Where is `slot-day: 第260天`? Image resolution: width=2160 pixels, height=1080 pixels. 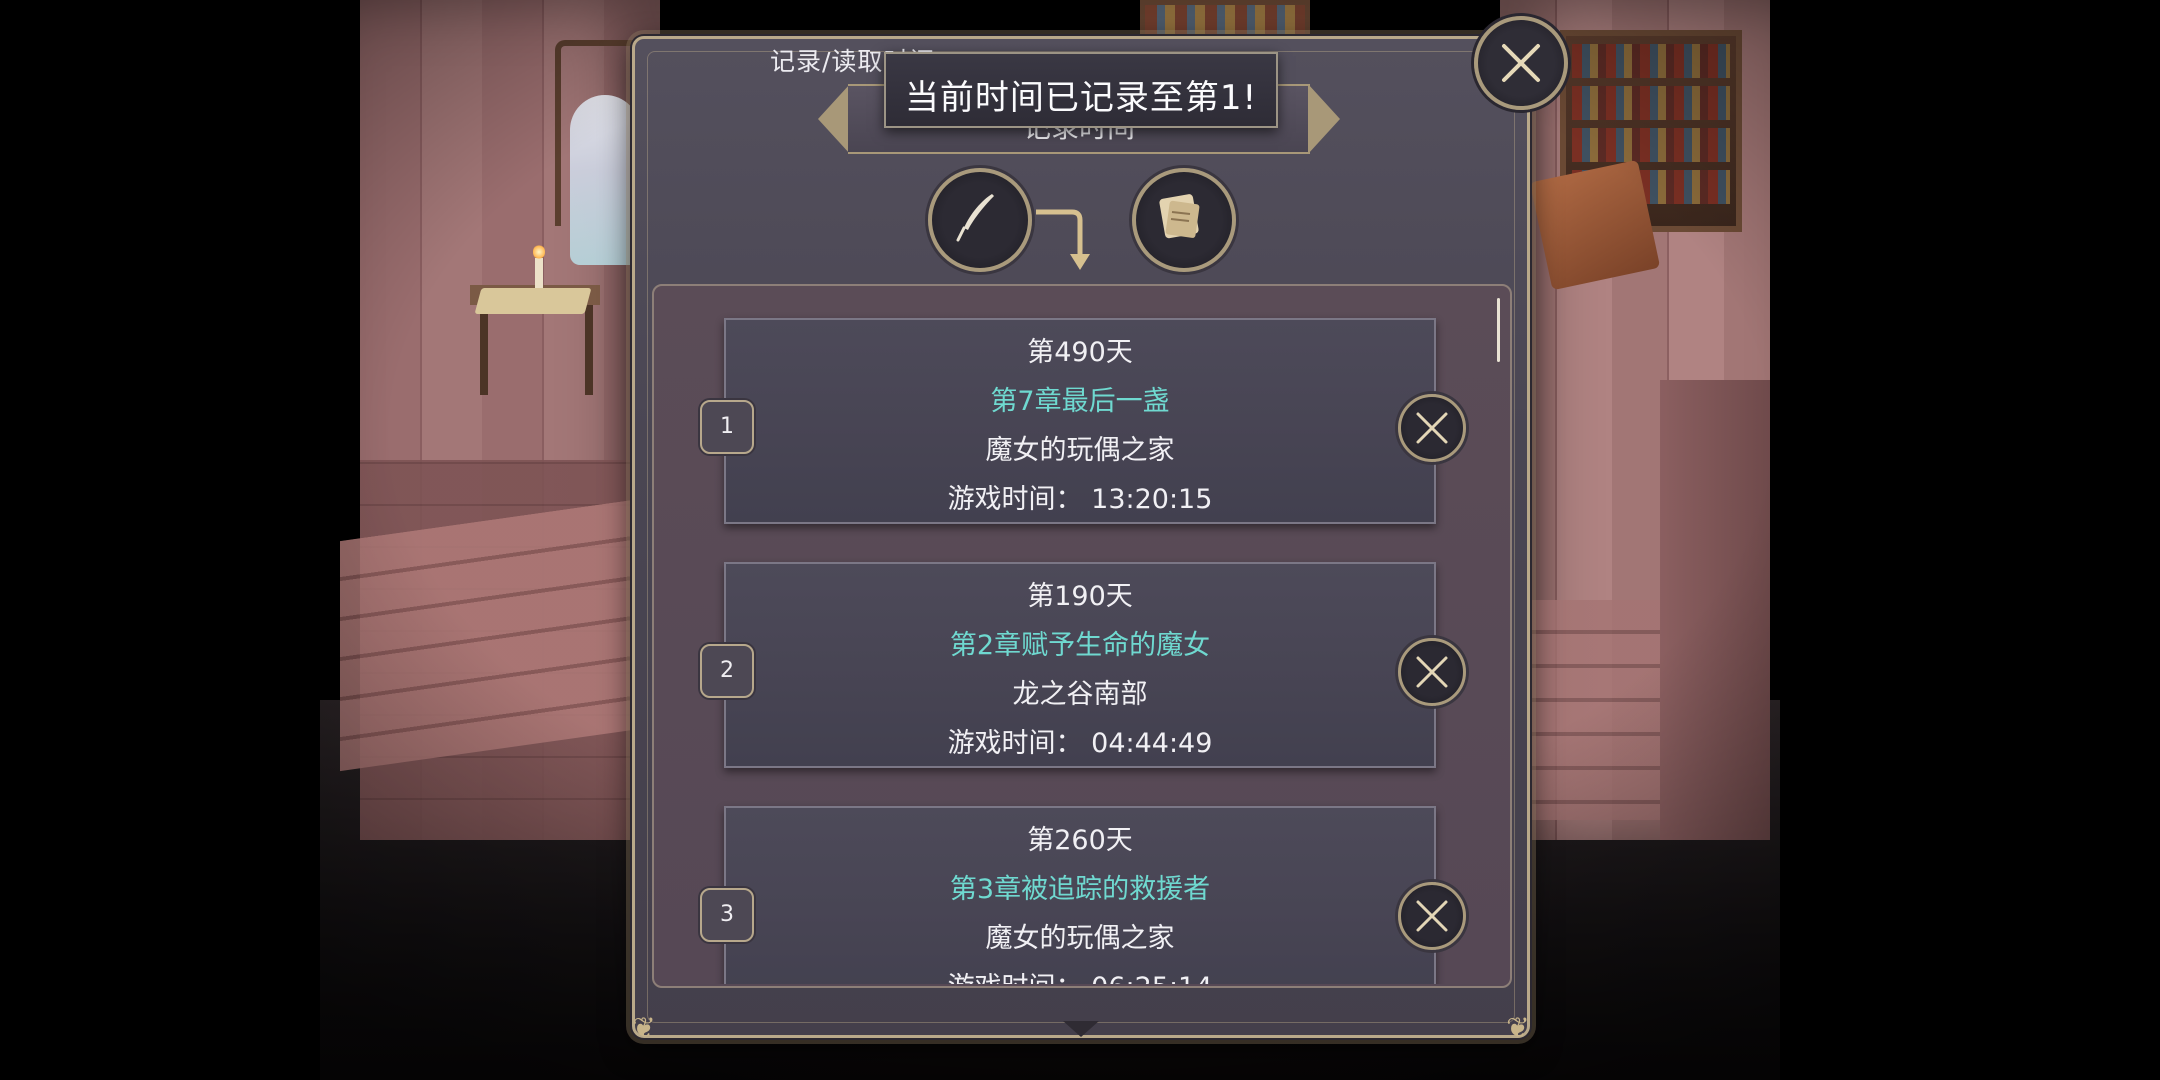 slot-day: 第260天 is located at coordinates (1080, 840).